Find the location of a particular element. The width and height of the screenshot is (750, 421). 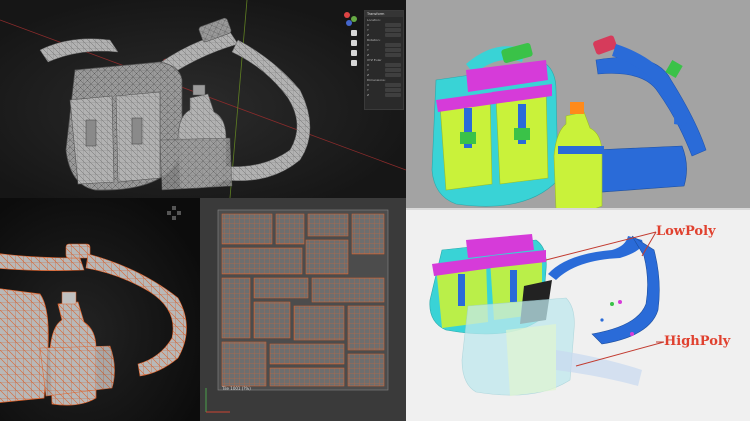

low-high-poly-scene is located at coordinates (547, 313).